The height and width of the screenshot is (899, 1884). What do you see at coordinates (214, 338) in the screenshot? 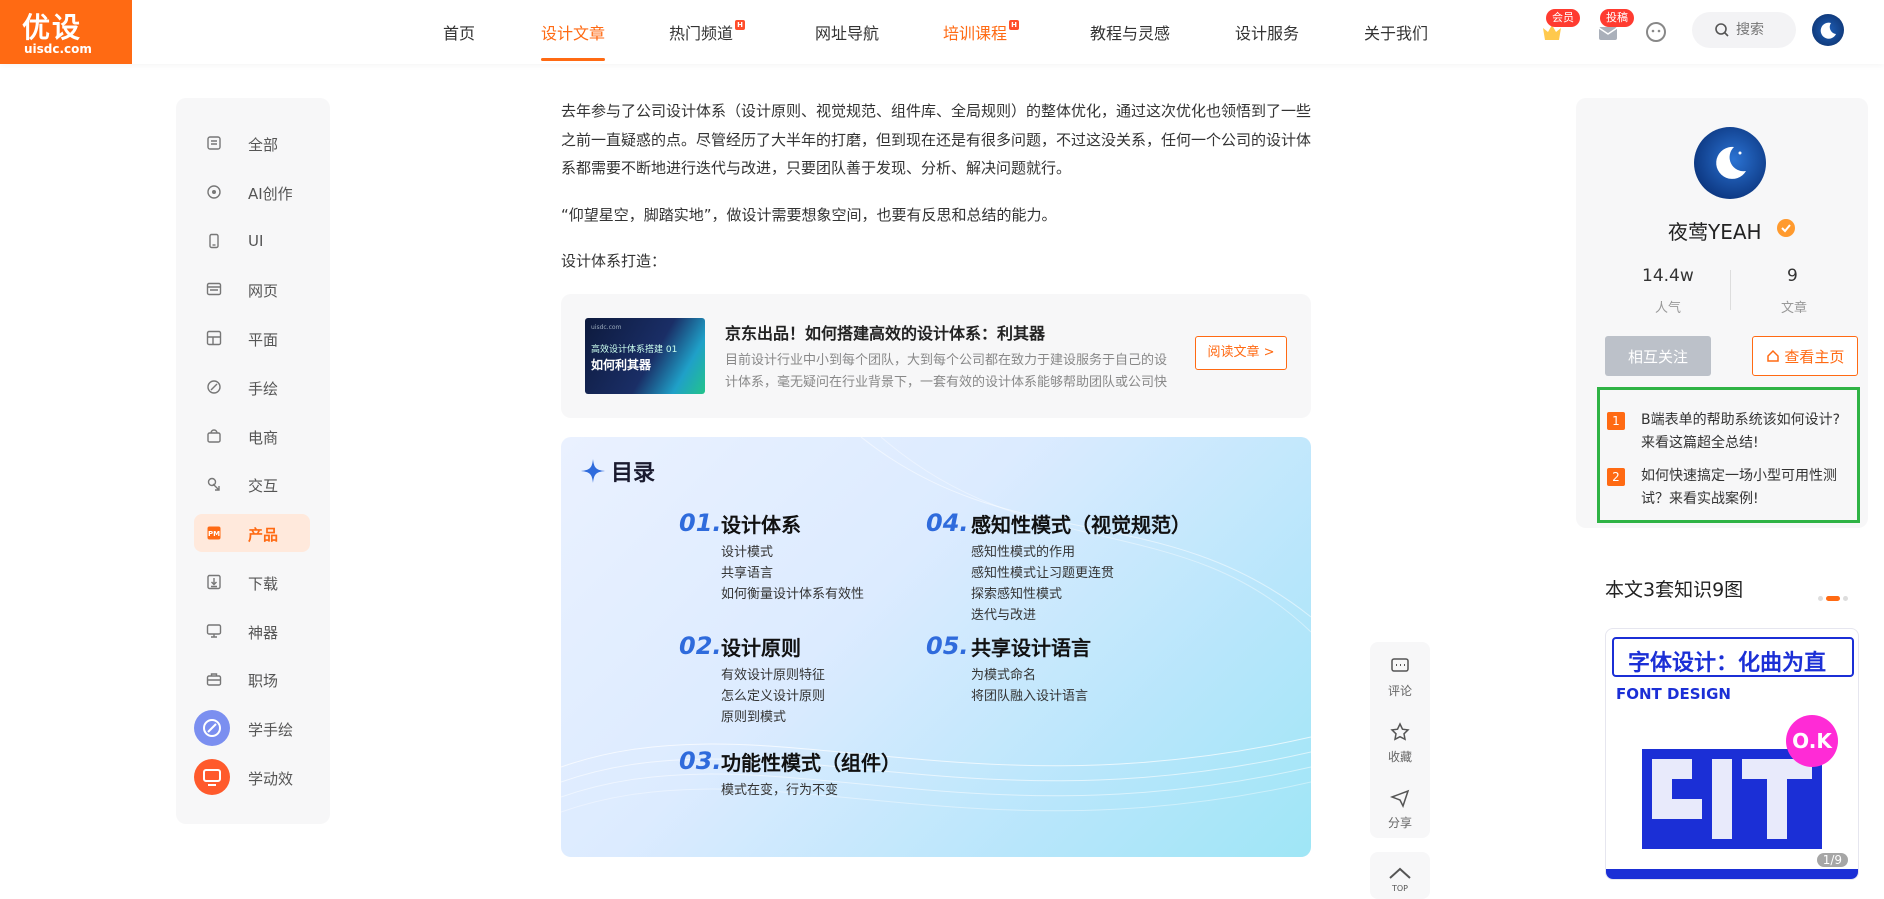
I see `layout-icon` at bounding box center [214, 338].